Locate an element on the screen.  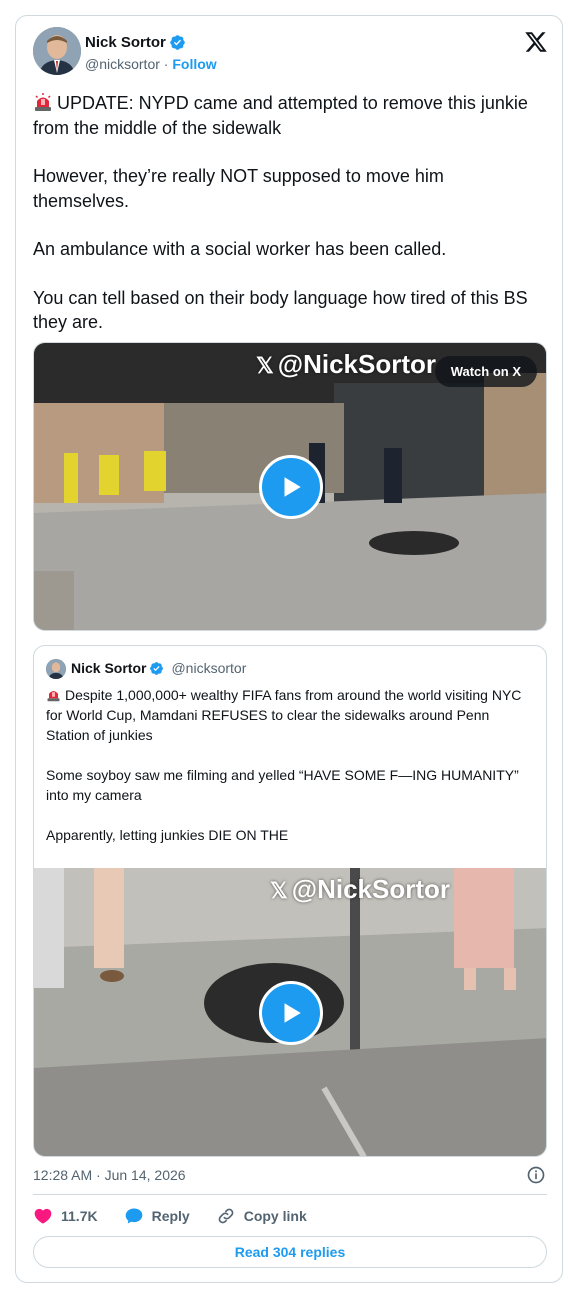
author-handle: @nicksortor is located at coordinates (122, 64).